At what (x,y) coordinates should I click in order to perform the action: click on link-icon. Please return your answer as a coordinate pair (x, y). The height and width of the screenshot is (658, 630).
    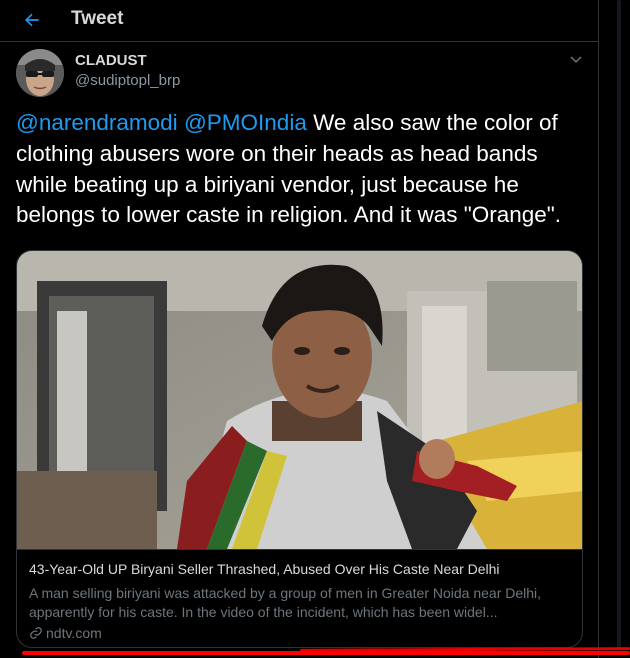
    Looking at the image, I should click on (36, 633).